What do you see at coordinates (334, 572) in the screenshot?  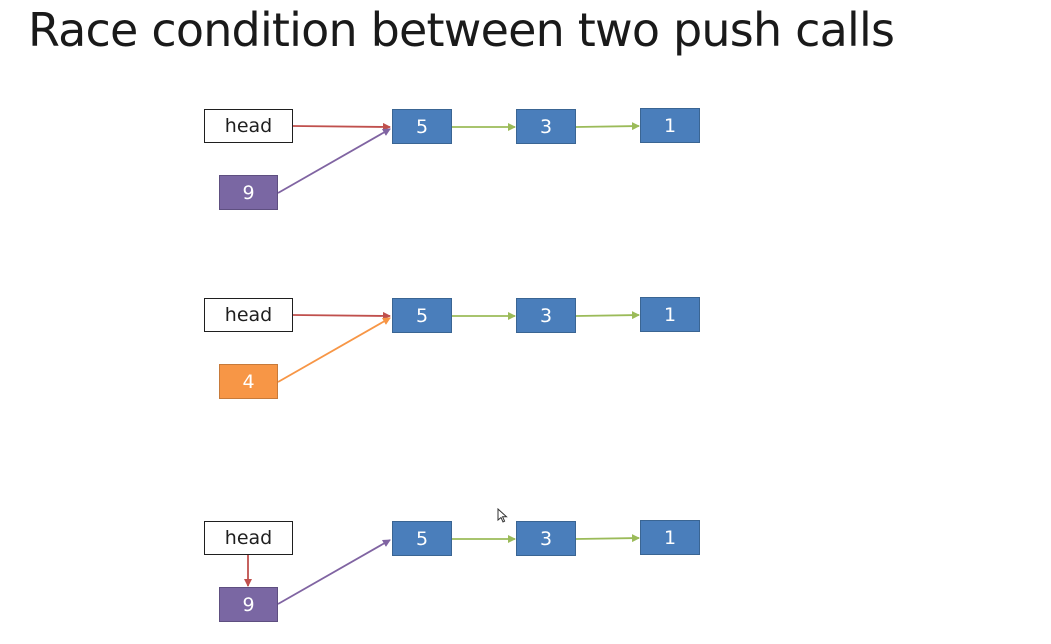 I see `d3-new-to-5-arrow` at bounding box center [334, 572].